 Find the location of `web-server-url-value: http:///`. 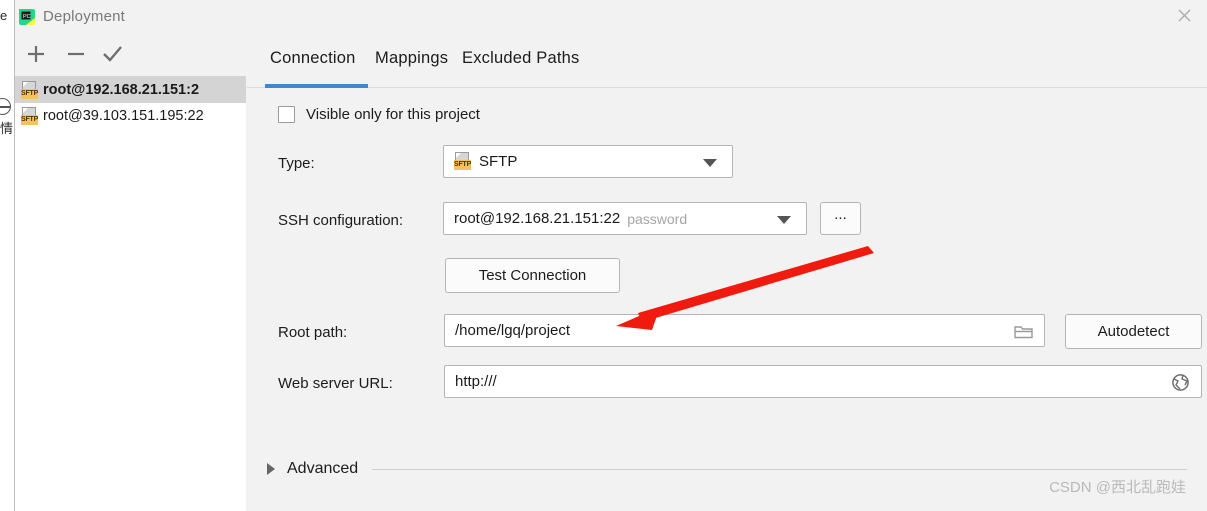

web-server-url-value: http:/// is located at coordinates (476, 381).